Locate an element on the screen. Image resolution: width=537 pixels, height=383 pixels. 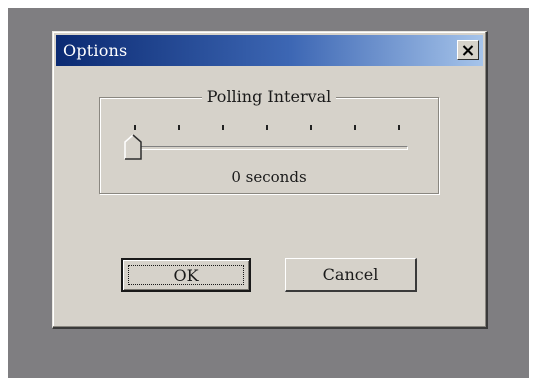
cancel-button-label: Cancel is located at coordinates (350, 274).